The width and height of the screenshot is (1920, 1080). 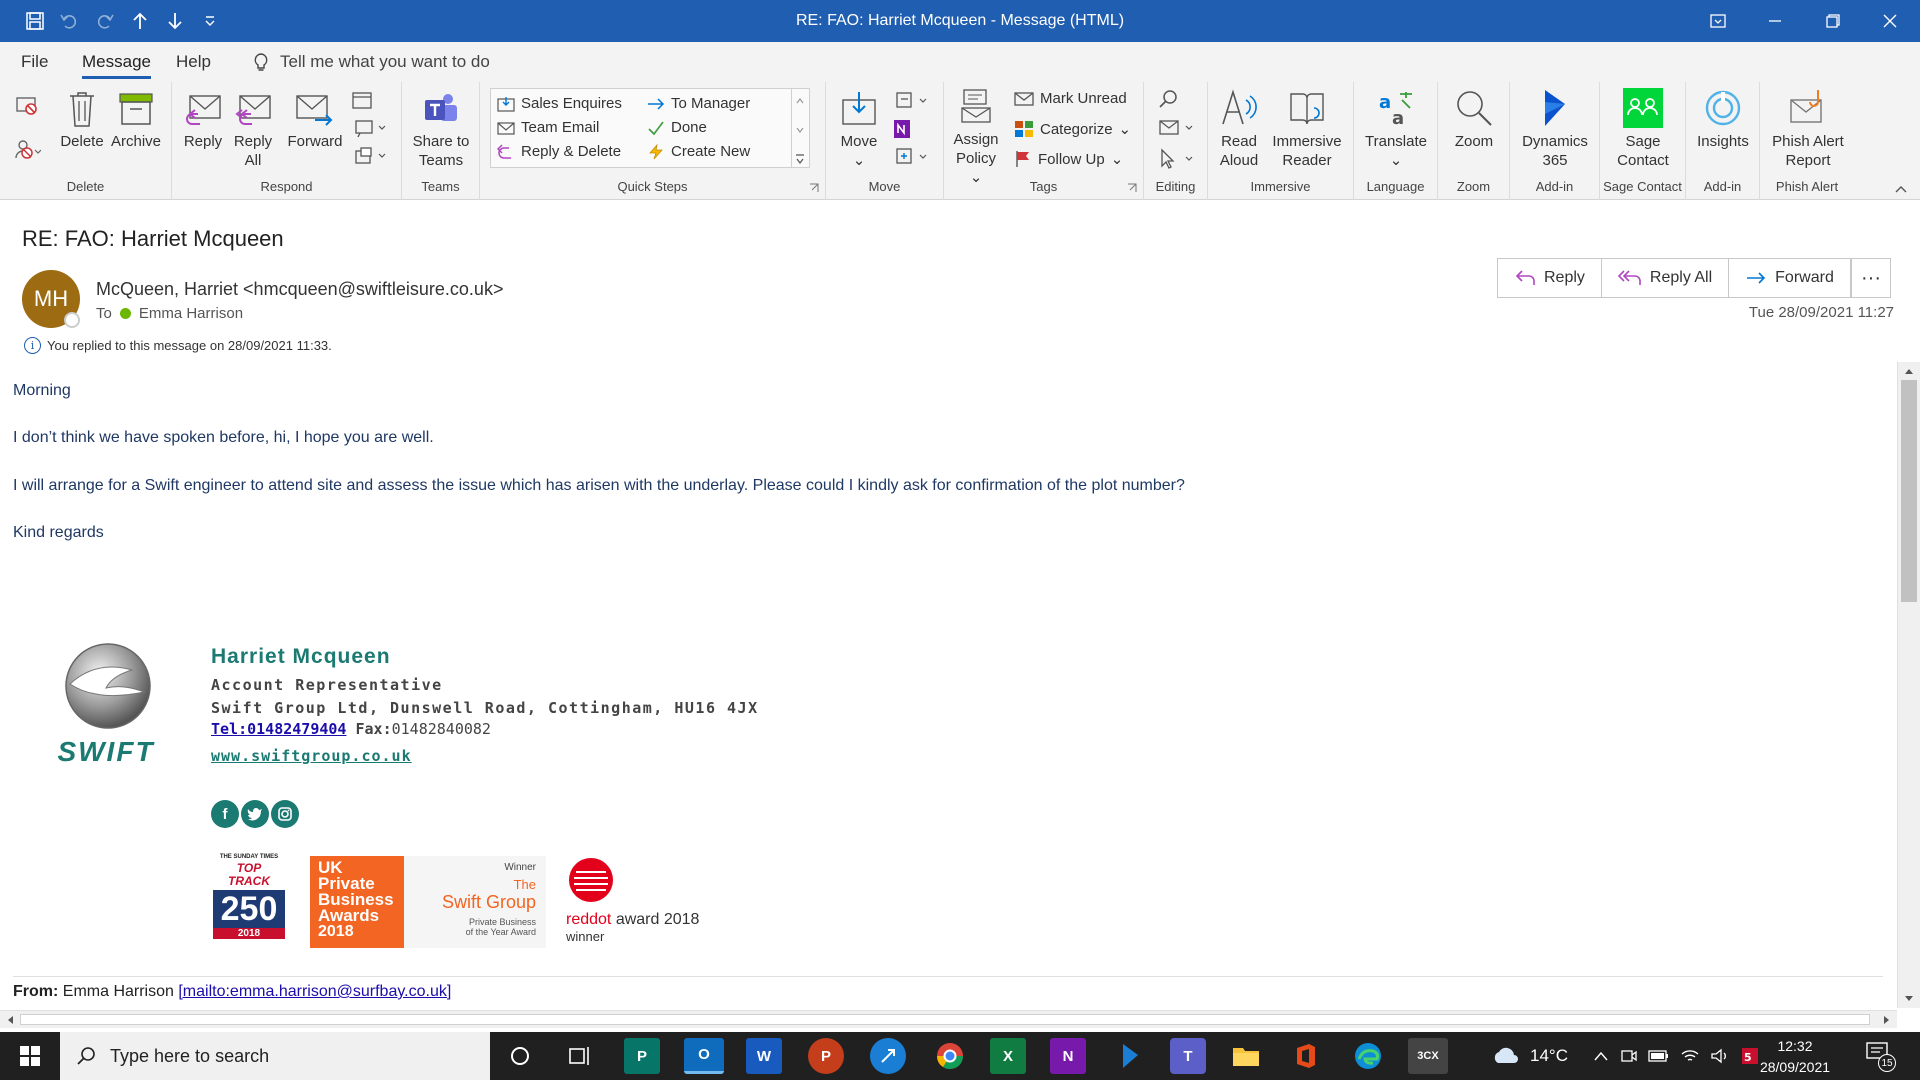 I want to click on im-button, so click(x=371, y=130).